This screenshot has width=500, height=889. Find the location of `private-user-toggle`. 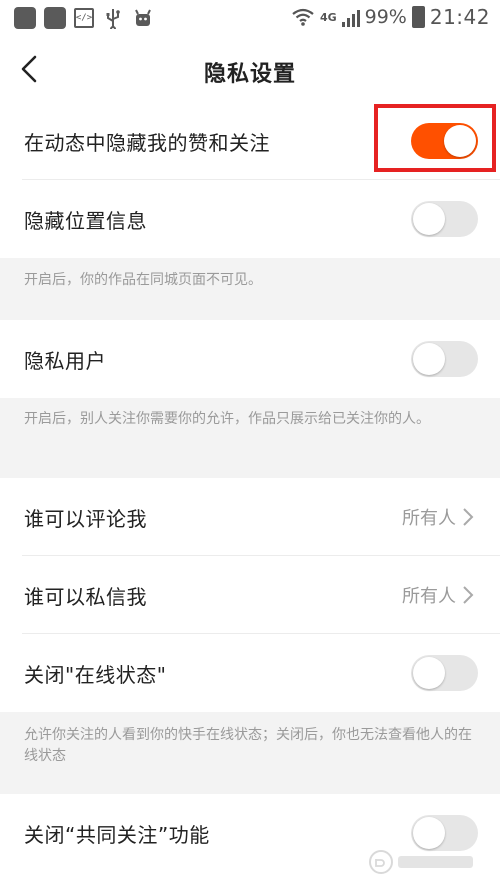

private-user-toggle is located at coordinates (444, 359).